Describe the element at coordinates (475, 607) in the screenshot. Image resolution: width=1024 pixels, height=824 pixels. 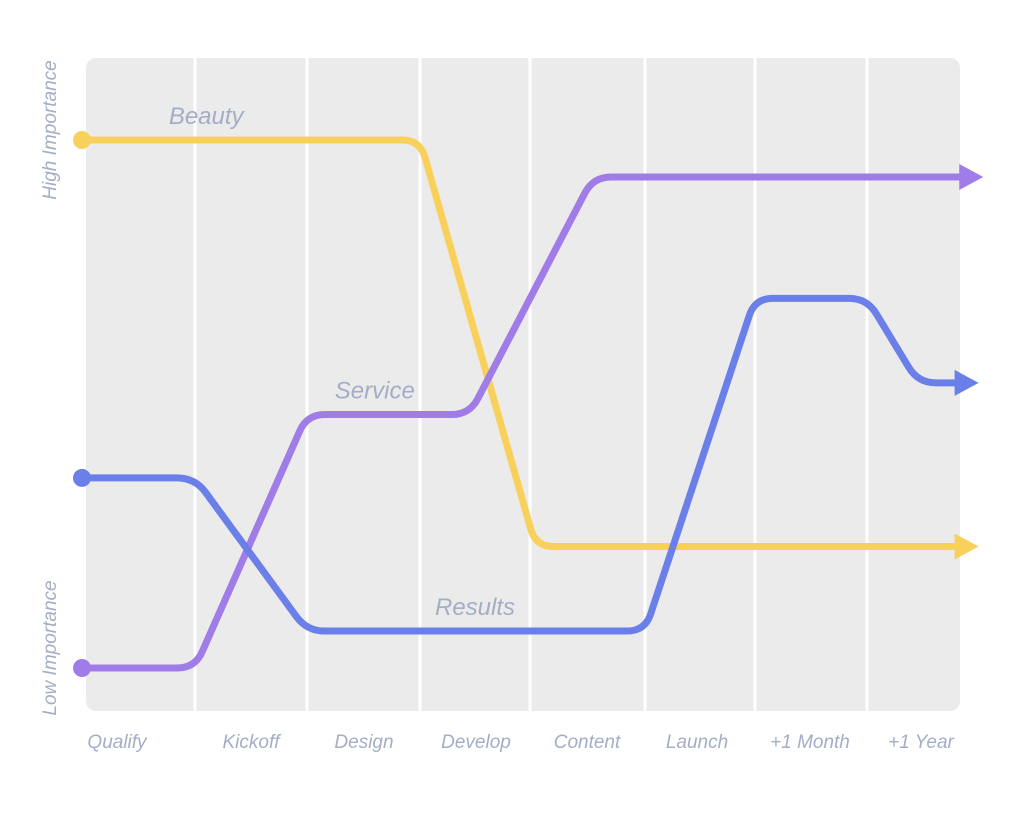
I see `series-label-results: Results` at that location.